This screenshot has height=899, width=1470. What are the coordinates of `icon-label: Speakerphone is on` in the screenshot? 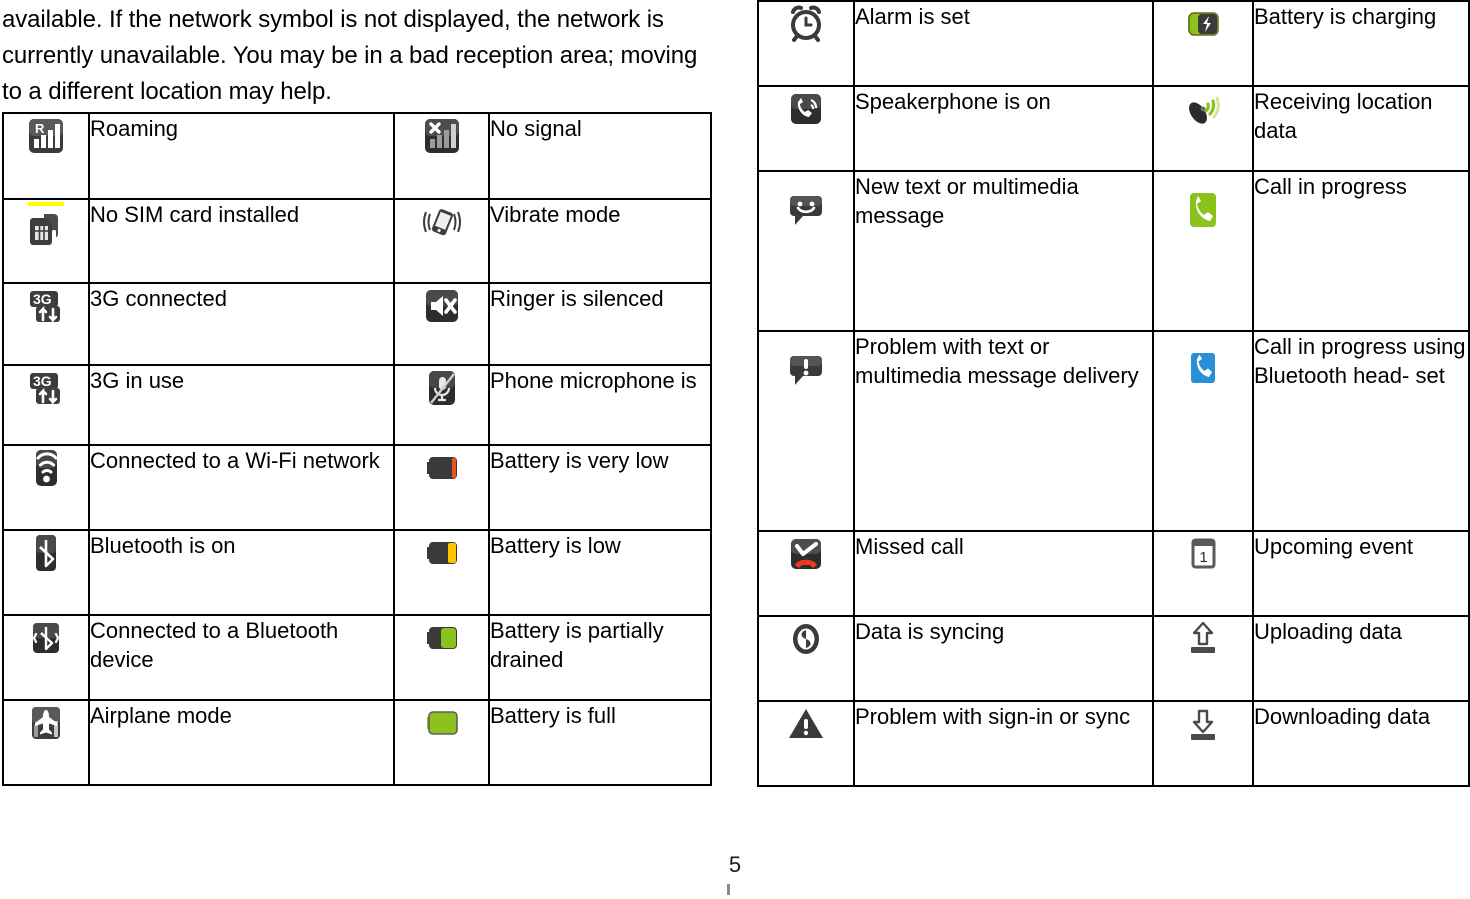 It's located at (1003, 128).